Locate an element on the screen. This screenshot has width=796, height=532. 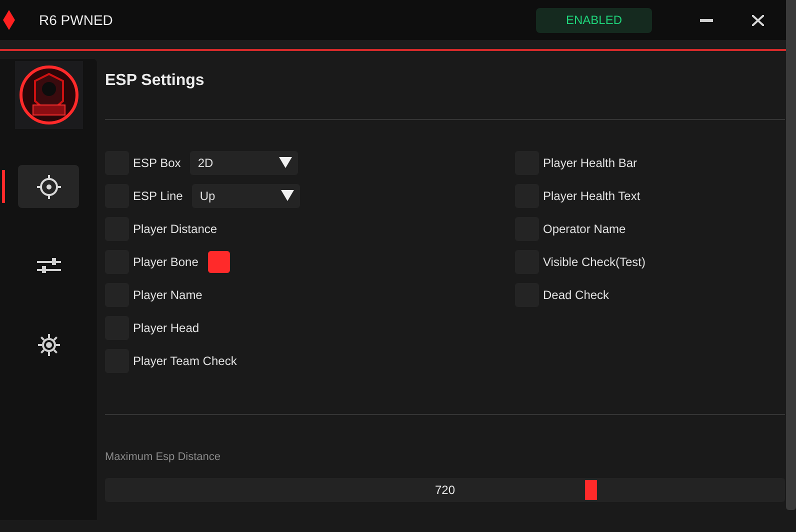
slider-value: 720 is located at coordinates (445, 490).